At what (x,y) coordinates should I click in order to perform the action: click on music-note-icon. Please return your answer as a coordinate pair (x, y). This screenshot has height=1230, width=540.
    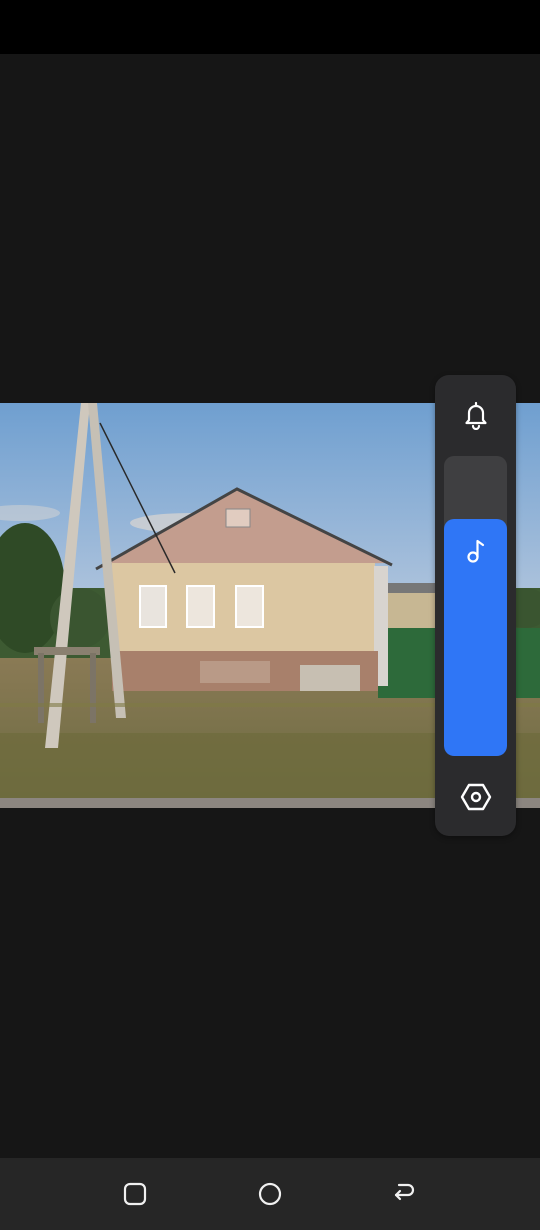
    Looking at the image, I should click on (475, 551).